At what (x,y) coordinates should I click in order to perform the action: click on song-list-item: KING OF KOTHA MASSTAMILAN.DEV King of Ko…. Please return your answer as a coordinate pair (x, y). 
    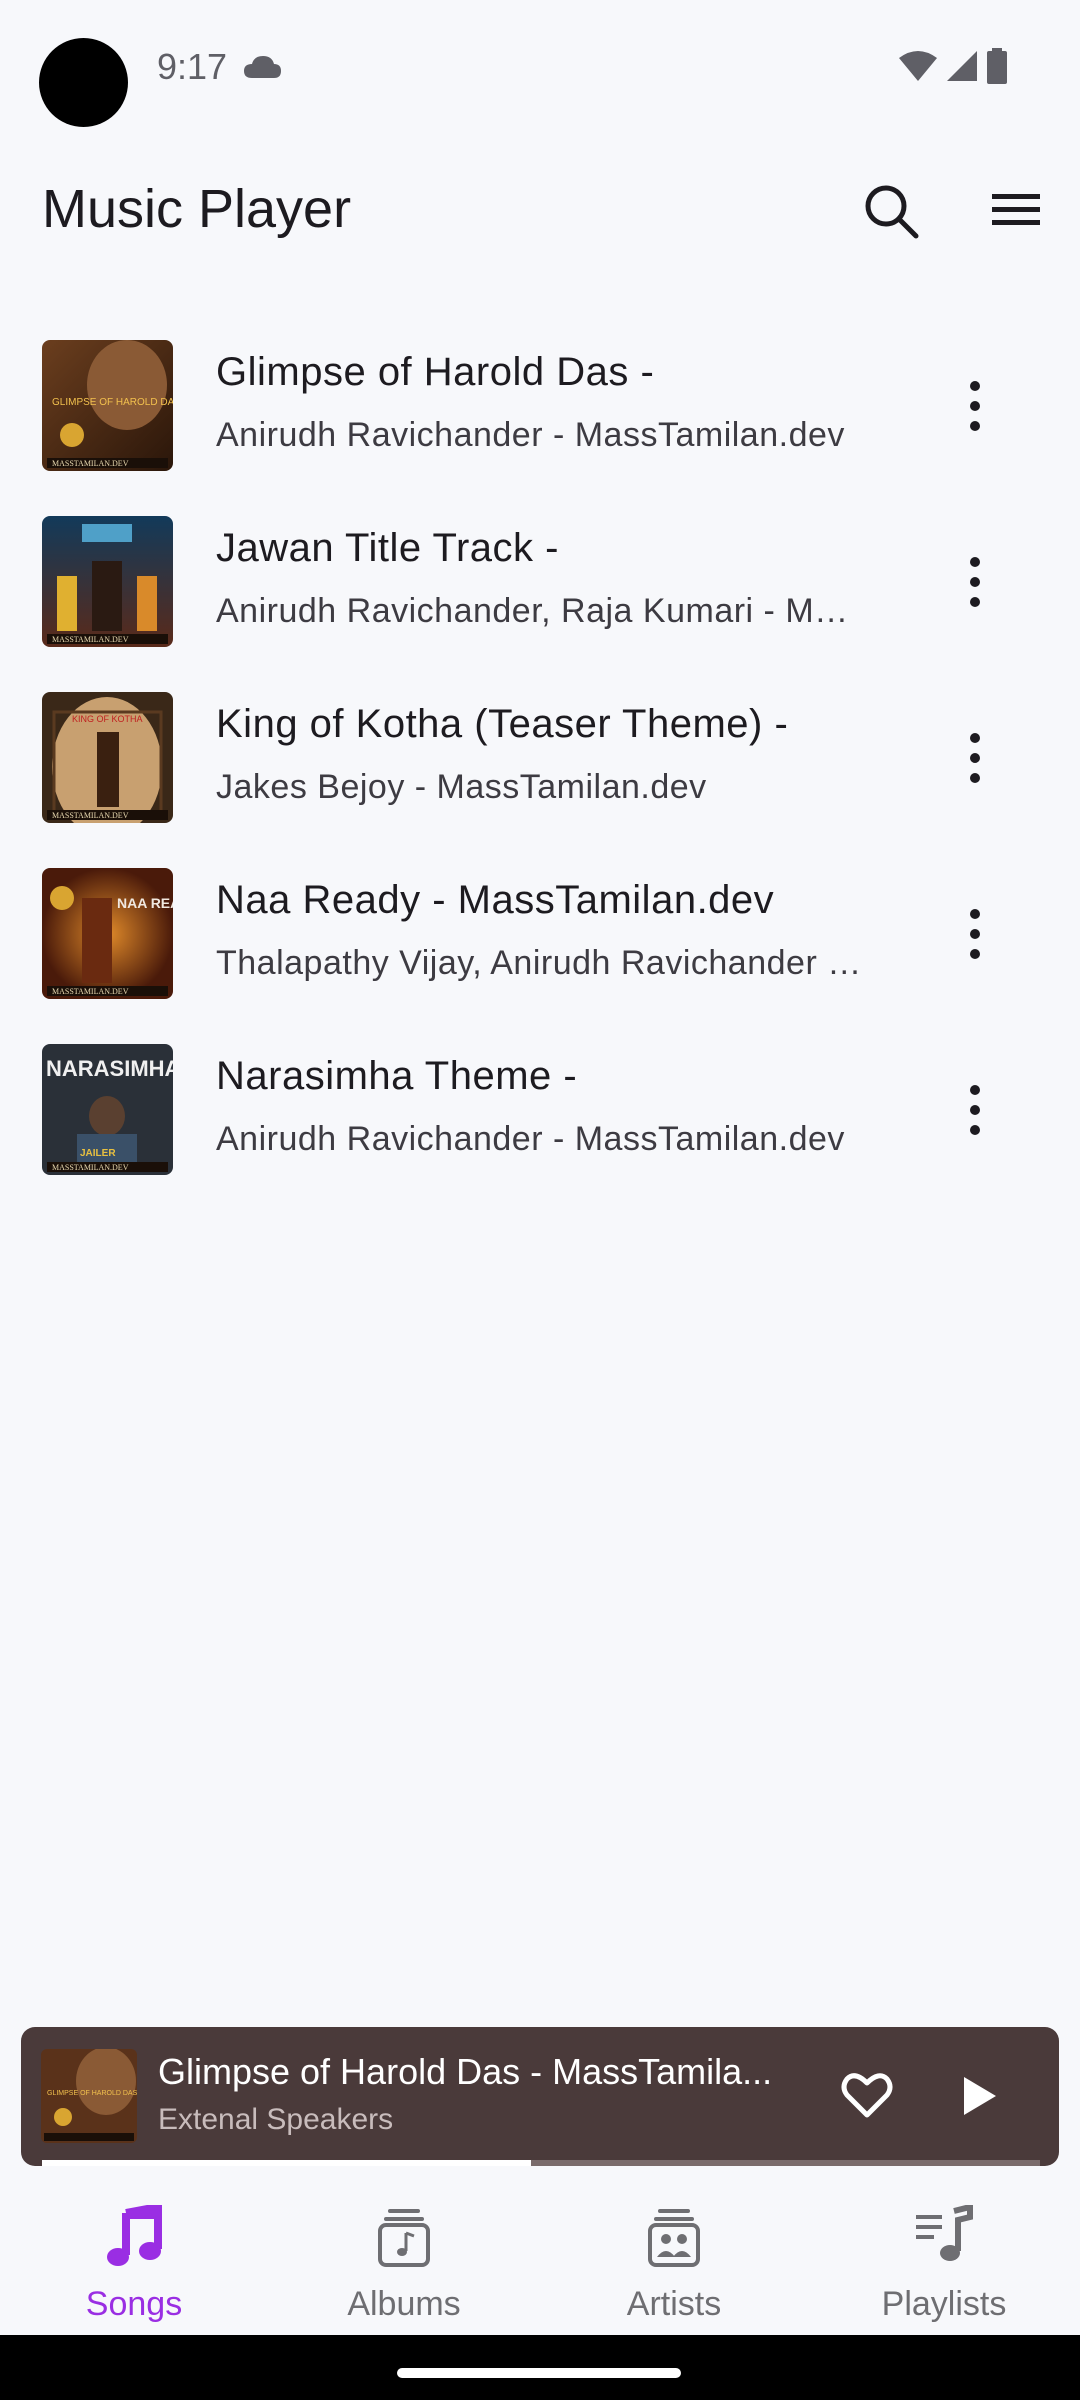
    Looking at the image, I should click on (540, 770).